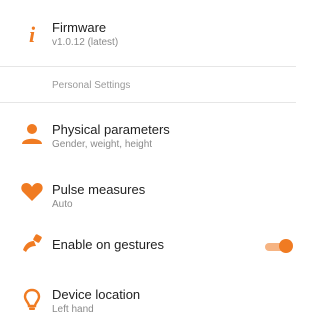 Image resolution: width=320 pixels, height=327 pixels. What do you see at coordinates (32, 134) in the screenshot?
I see `person-icon` at bounding box center [32, 134].